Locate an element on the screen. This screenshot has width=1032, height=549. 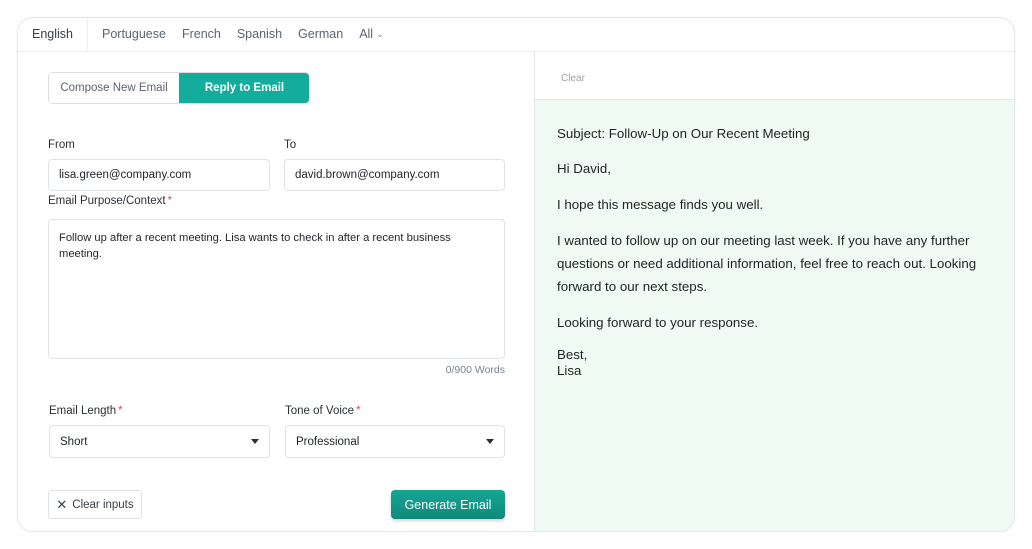
from-label: From is located at coordinates (61, 145).